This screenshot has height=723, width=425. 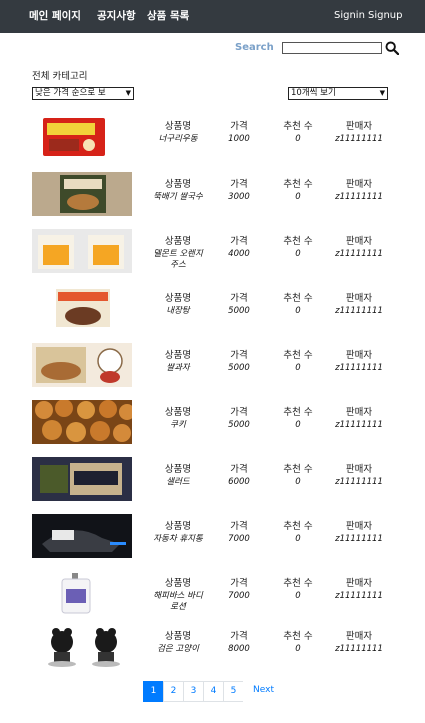 What do you see at coordinates (212, 142) in the screenshot?
I see `product-row: 상품명 가격 추천 수 판매자 너구리우동 1000 0 z11111111` at bounding box center [212, 142].